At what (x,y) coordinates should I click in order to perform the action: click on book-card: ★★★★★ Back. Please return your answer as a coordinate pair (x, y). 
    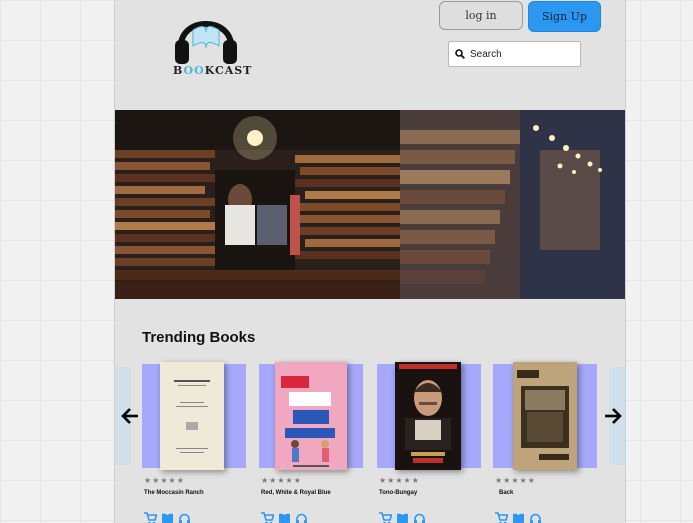
    Looking at the image, I should click on (545, 442).